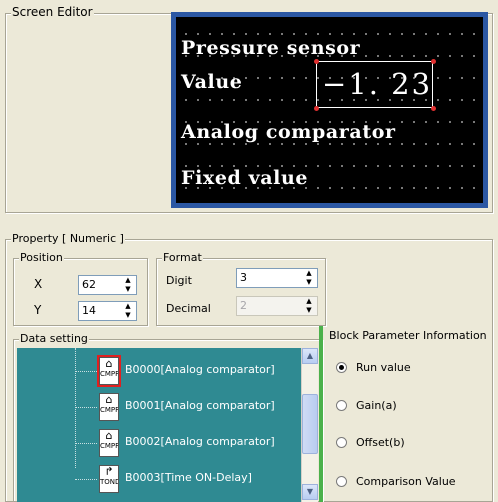  Describe the element at coordinates (179, 280) in the screenshot. I see `digit-label: Digit` at that location.